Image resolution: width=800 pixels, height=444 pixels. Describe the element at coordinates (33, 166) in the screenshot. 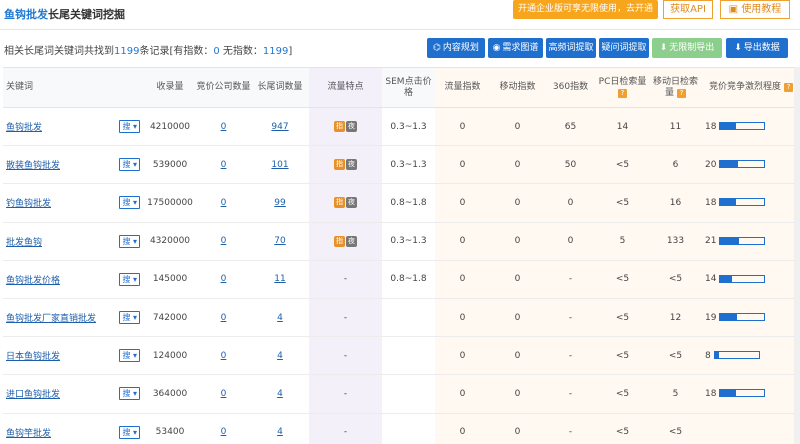

I see `keyword-link: 散装鱼钩批发` at that location.